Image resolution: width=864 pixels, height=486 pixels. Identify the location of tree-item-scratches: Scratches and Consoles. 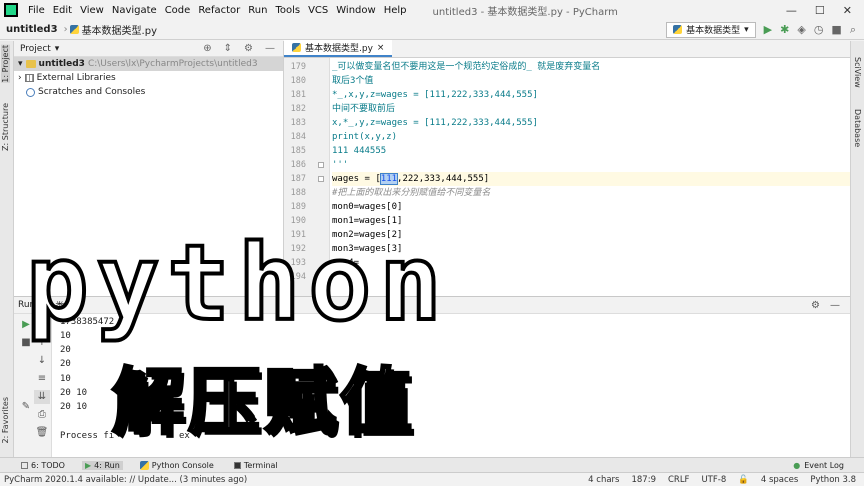
(148, 92).